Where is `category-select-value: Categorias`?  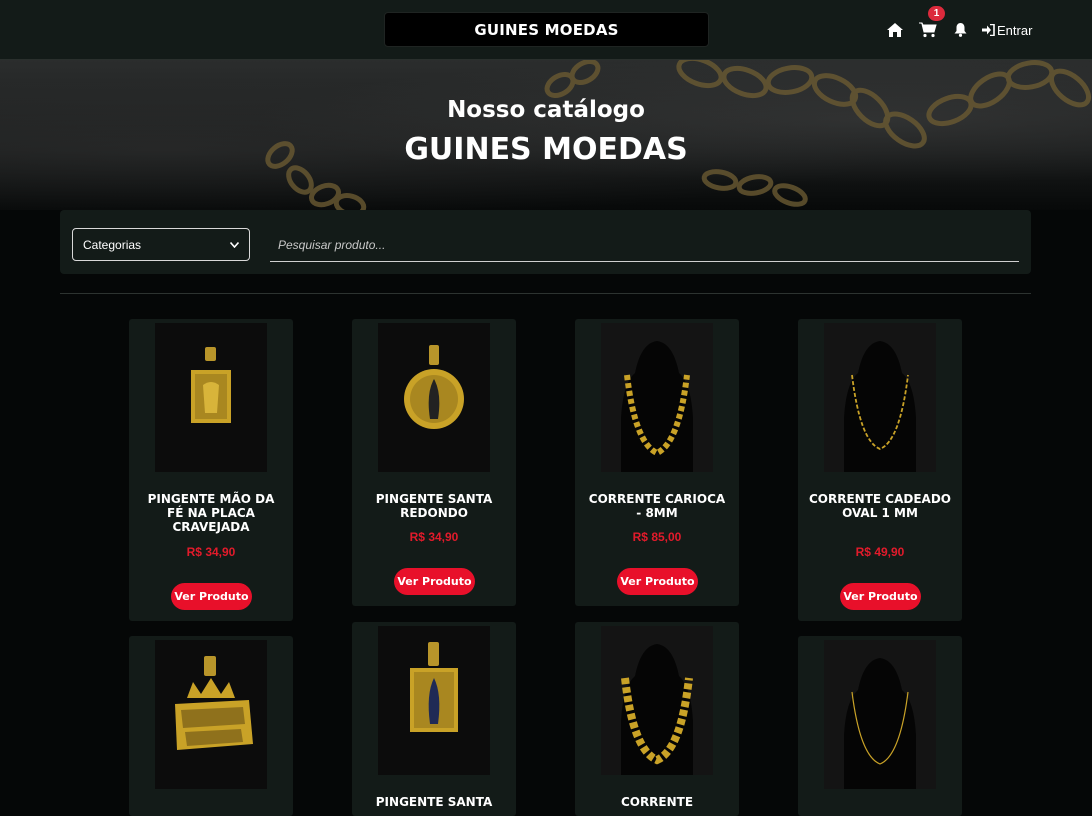 category-select-value: Categorias is located at coordinates (112, 244).